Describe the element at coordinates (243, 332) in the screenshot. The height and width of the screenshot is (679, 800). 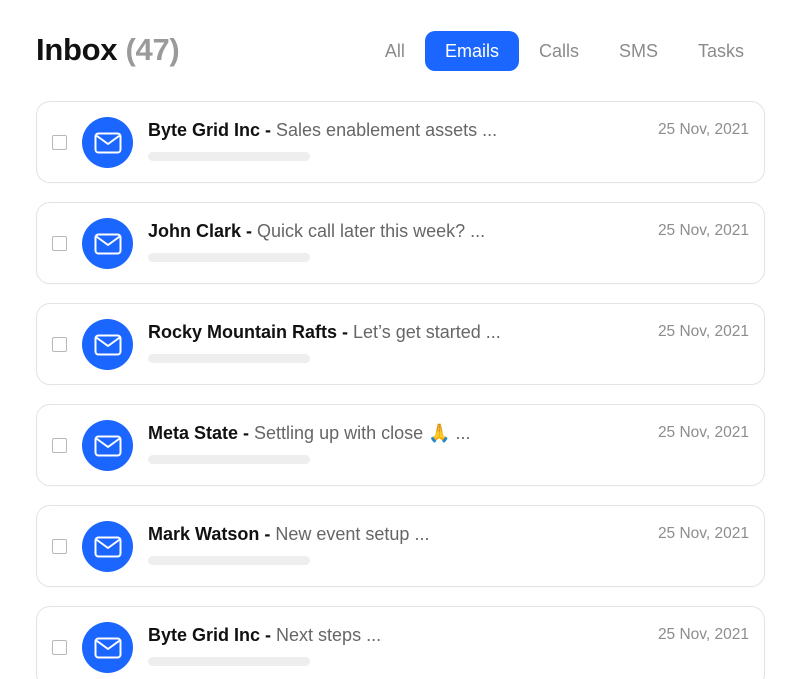
I see `message-sender: Rocky Mountain Rafts` at that location.